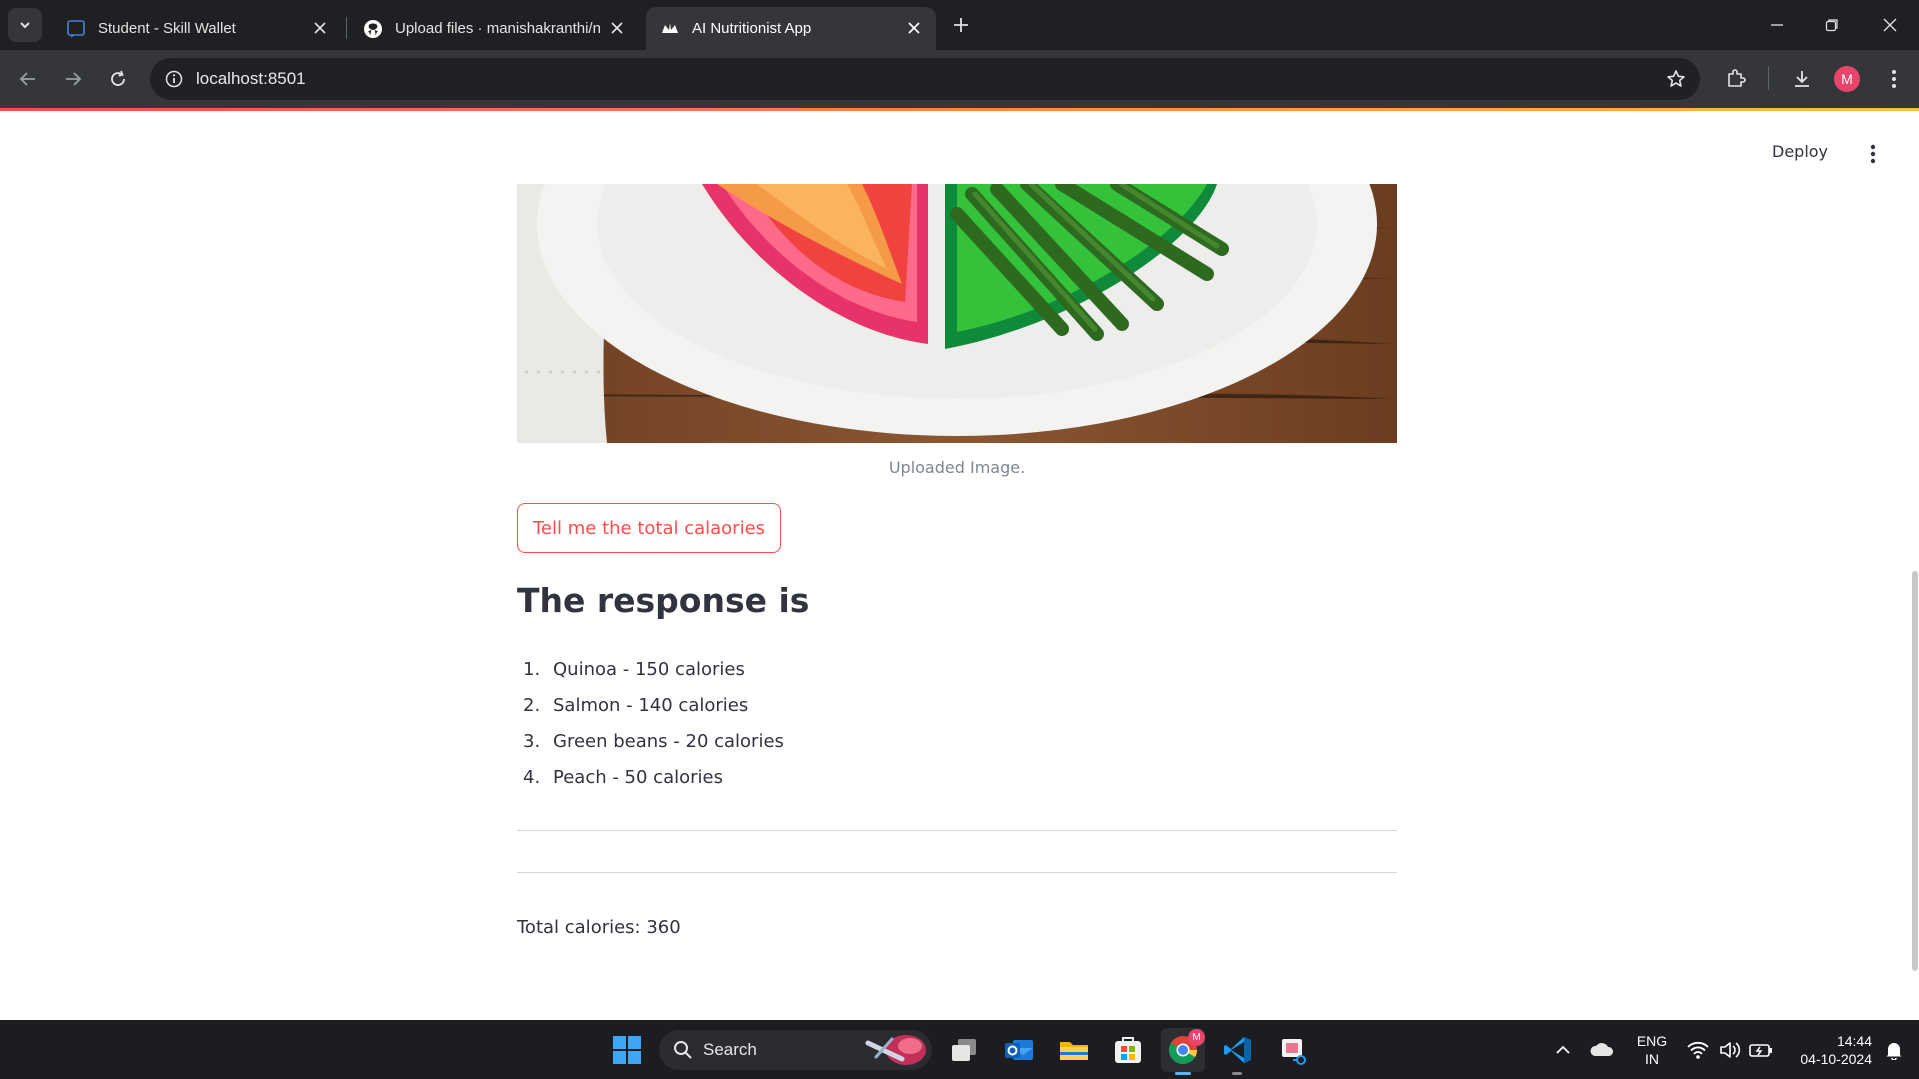 The height and width of the screenshot is (1079, 1919). I want to click on skill-wallet-icon, so click(76, 28).